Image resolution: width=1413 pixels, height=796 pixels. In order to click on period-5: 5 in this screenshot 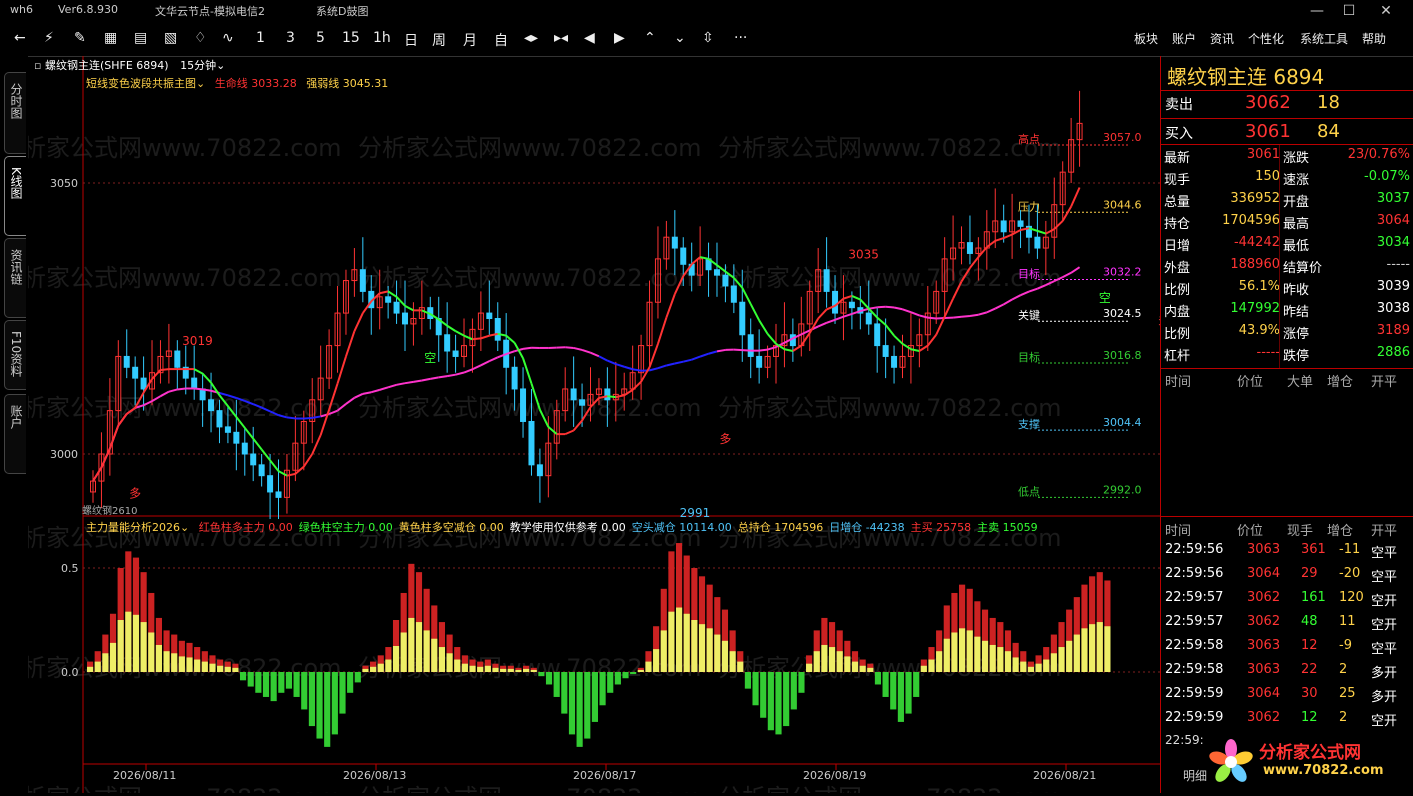, I will do `click(320, 38)`.